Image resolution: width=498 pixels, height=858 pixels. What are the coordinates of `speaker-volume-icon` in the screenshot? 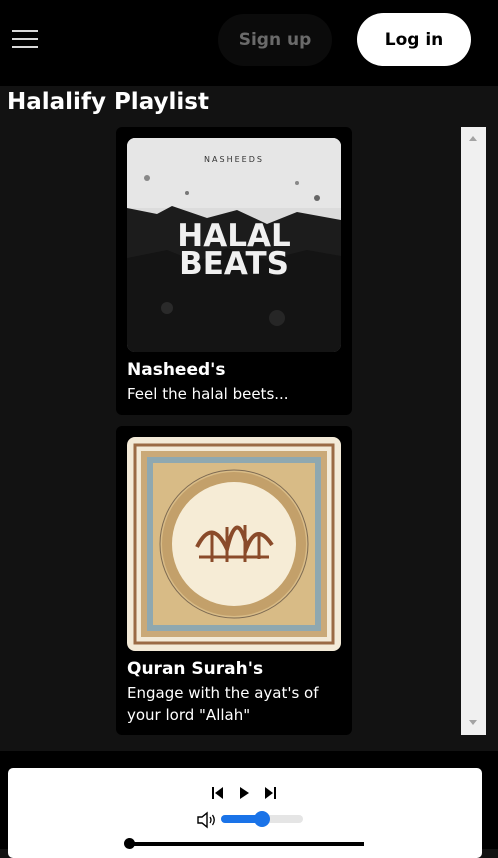 It's located at (207, 822).